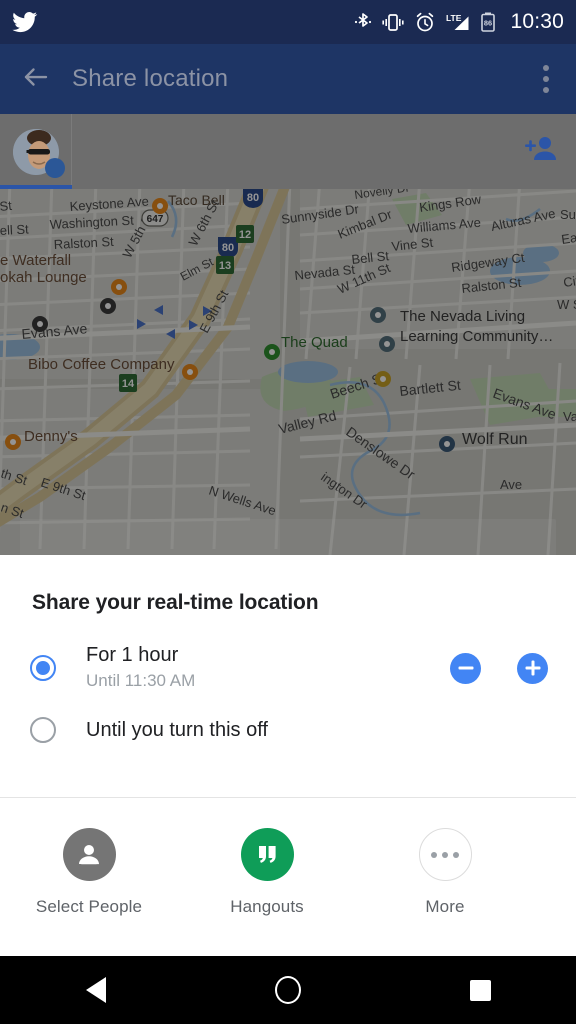 This screenshot has width=576, height=1024. I want to click on golf-icon, so click(447, 444).